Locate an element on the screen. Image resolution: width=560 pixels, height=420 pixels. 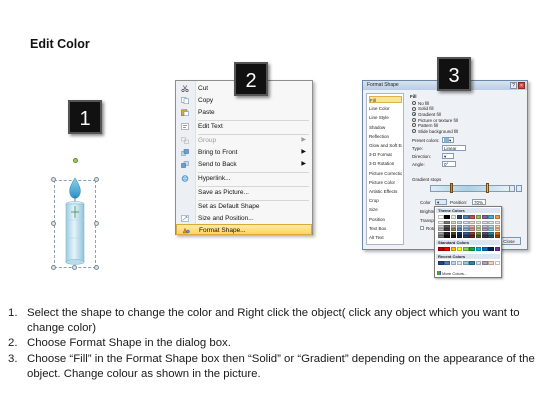
position-value: 70% is located at coordinates (479, 202).